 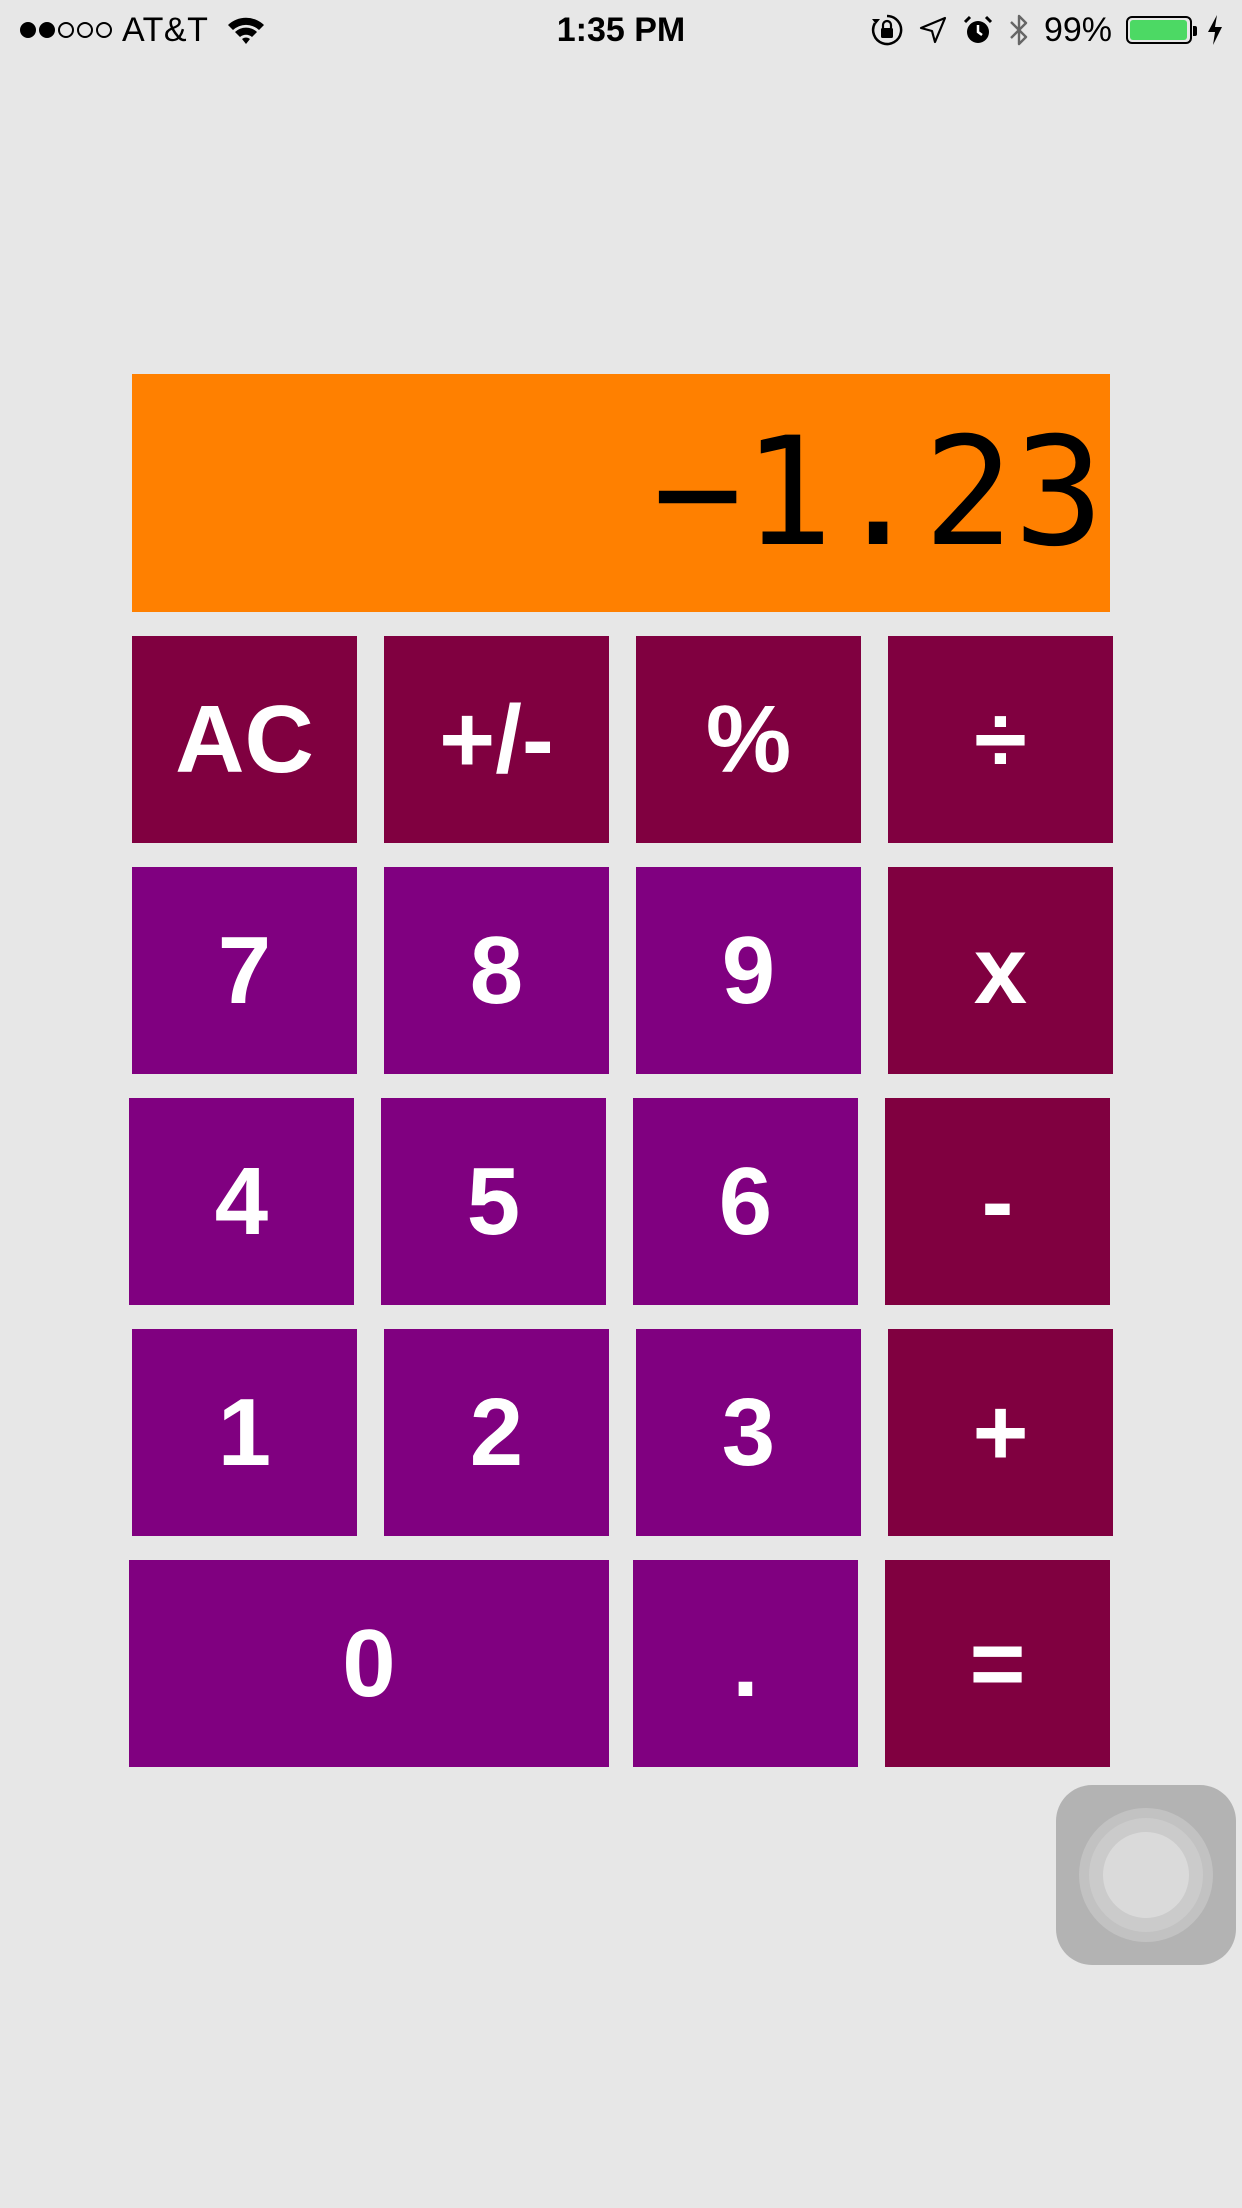 What do you see at coordinates (997, 1201) in the screenshot?
I see `subtract-button: -` at bounding box center [997, 1201].